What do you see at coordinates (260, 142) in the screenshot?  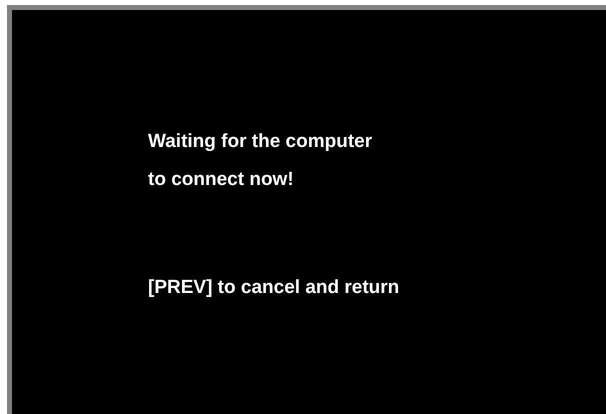 I see `status-message: Waiting for the computer` at bounding box center [260, 142].